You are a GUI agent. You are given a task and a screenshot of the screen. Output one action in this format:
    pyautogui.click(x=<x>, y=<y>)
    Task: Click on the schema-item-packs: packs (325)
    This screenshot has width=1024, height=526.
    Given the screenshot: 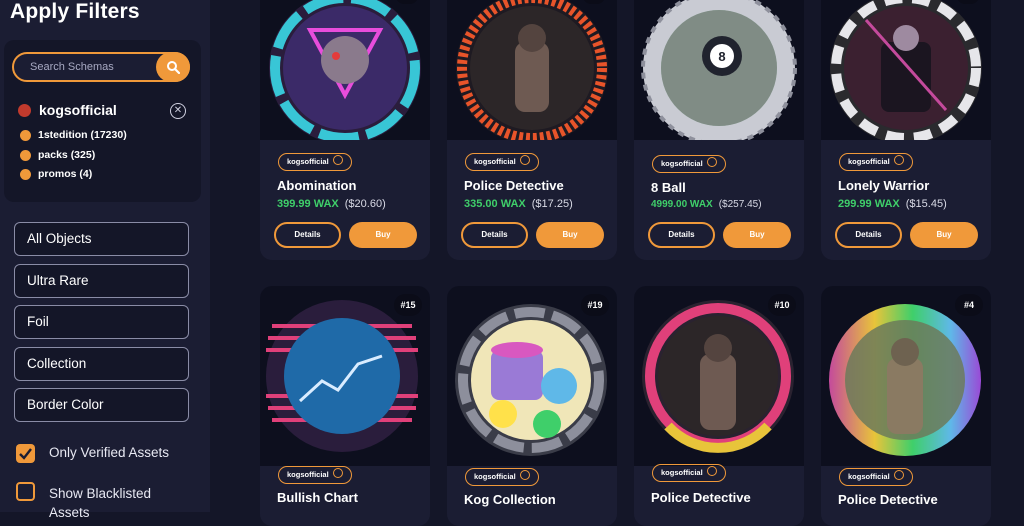 What is the action you would take?
    pyautogui.click(x=58, y=155)
    